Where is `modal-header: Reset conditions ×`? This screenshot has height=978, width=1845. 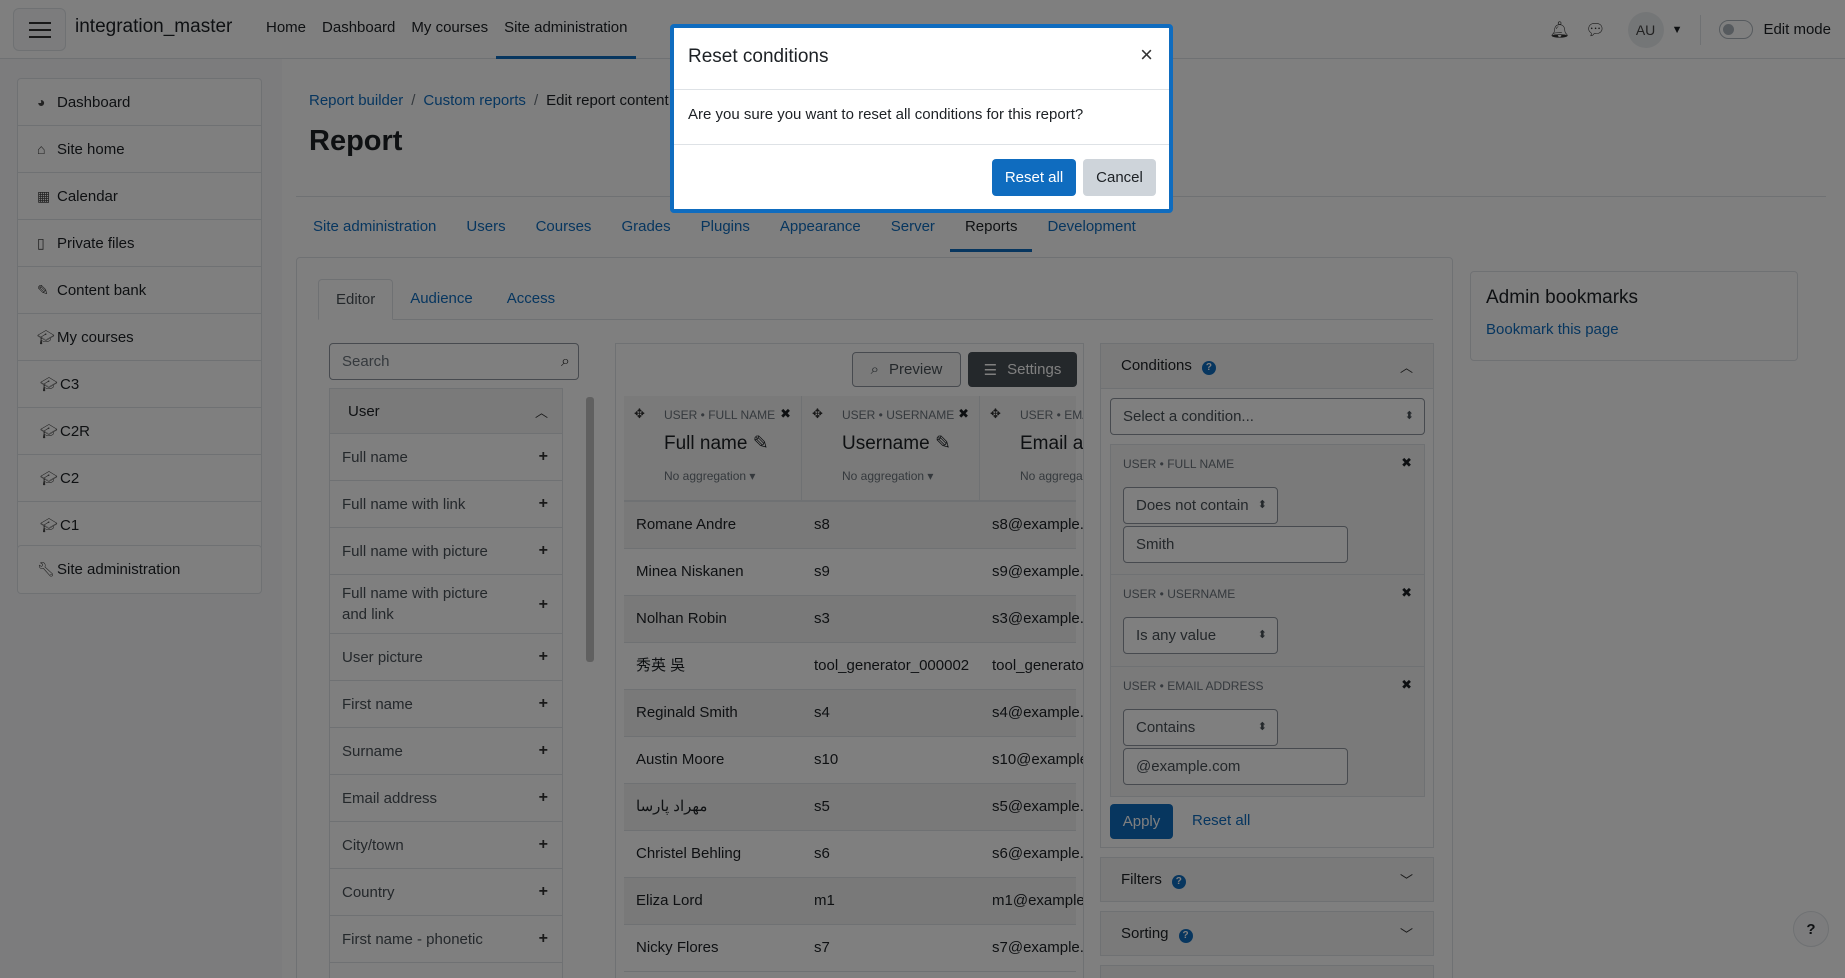 modal-header: Reset conditions × is located at coordinates (921, 59).